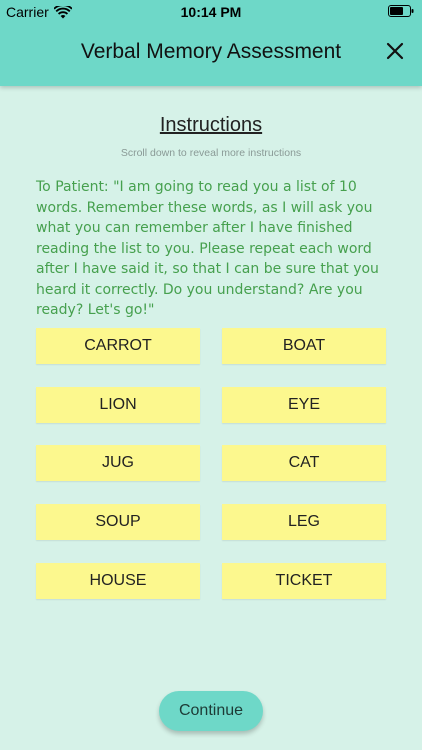  What do you see at coordinates (118, 463) in the screenshot?
I see `word-tile: JUG` at bounding box center [118, 463].